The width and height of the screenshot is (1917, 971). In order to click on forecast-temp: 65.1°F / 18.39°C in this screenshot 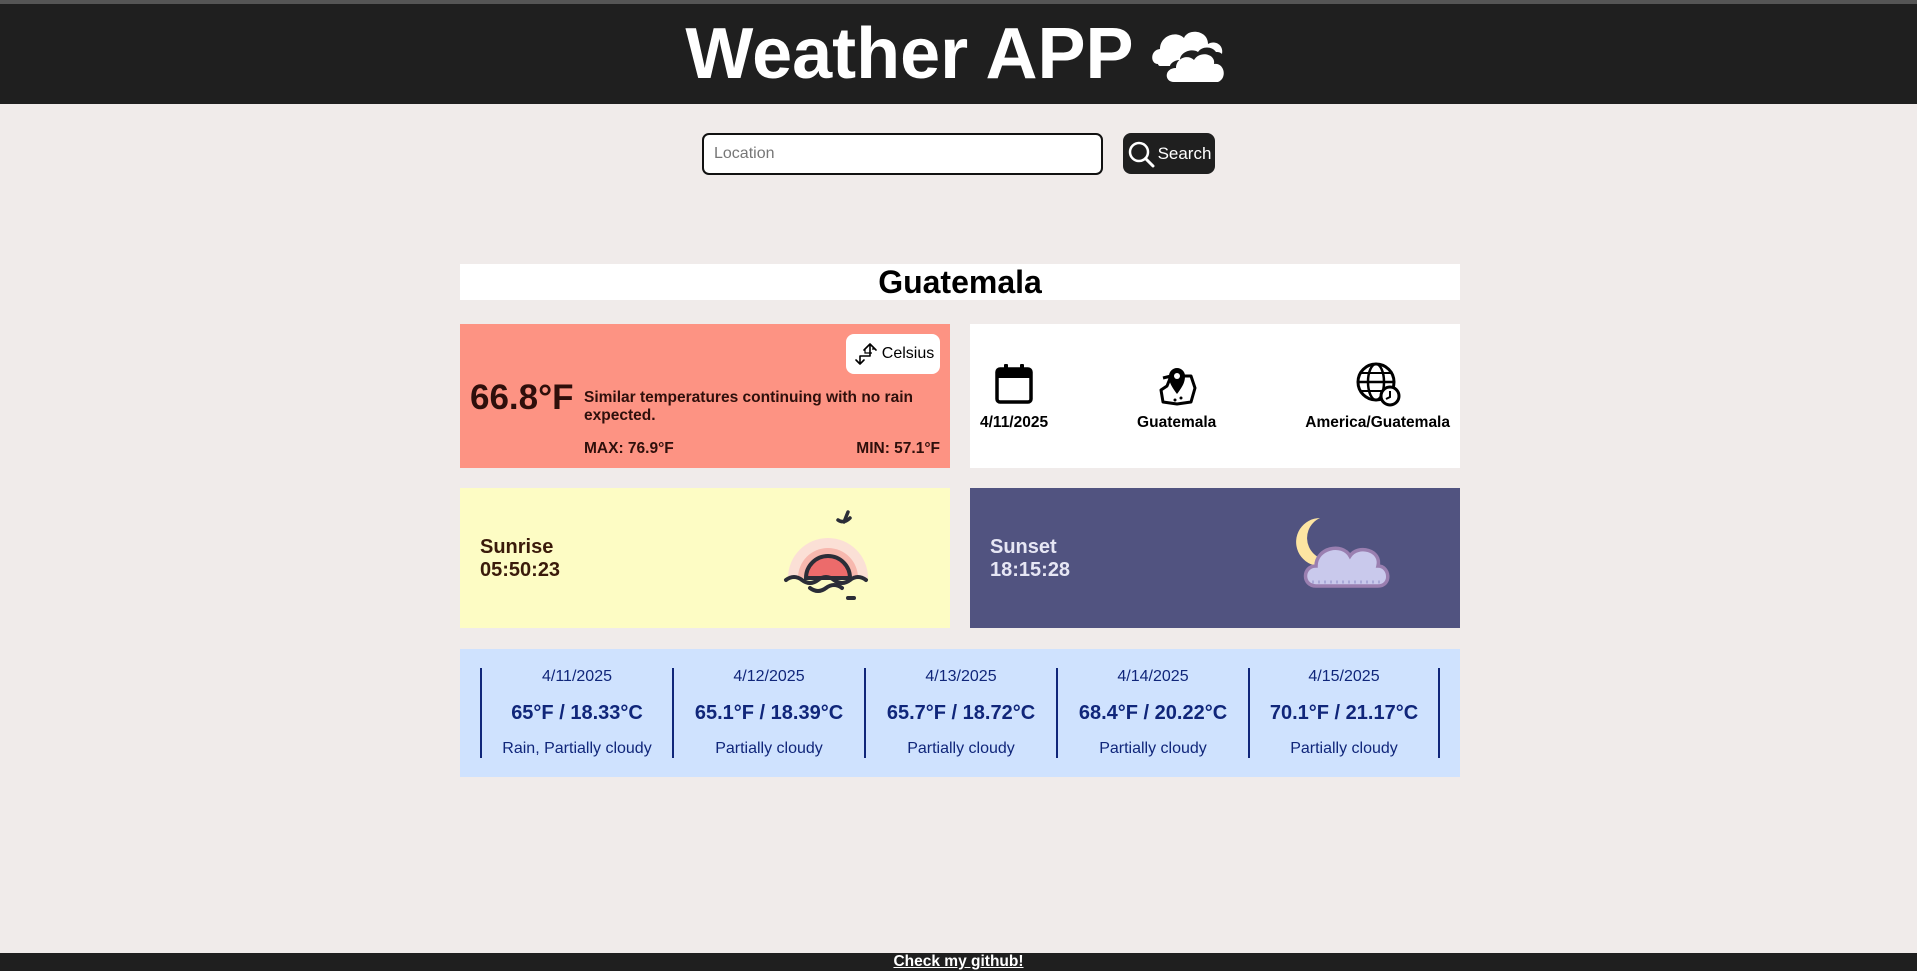, I will do `click(769, 712)`.